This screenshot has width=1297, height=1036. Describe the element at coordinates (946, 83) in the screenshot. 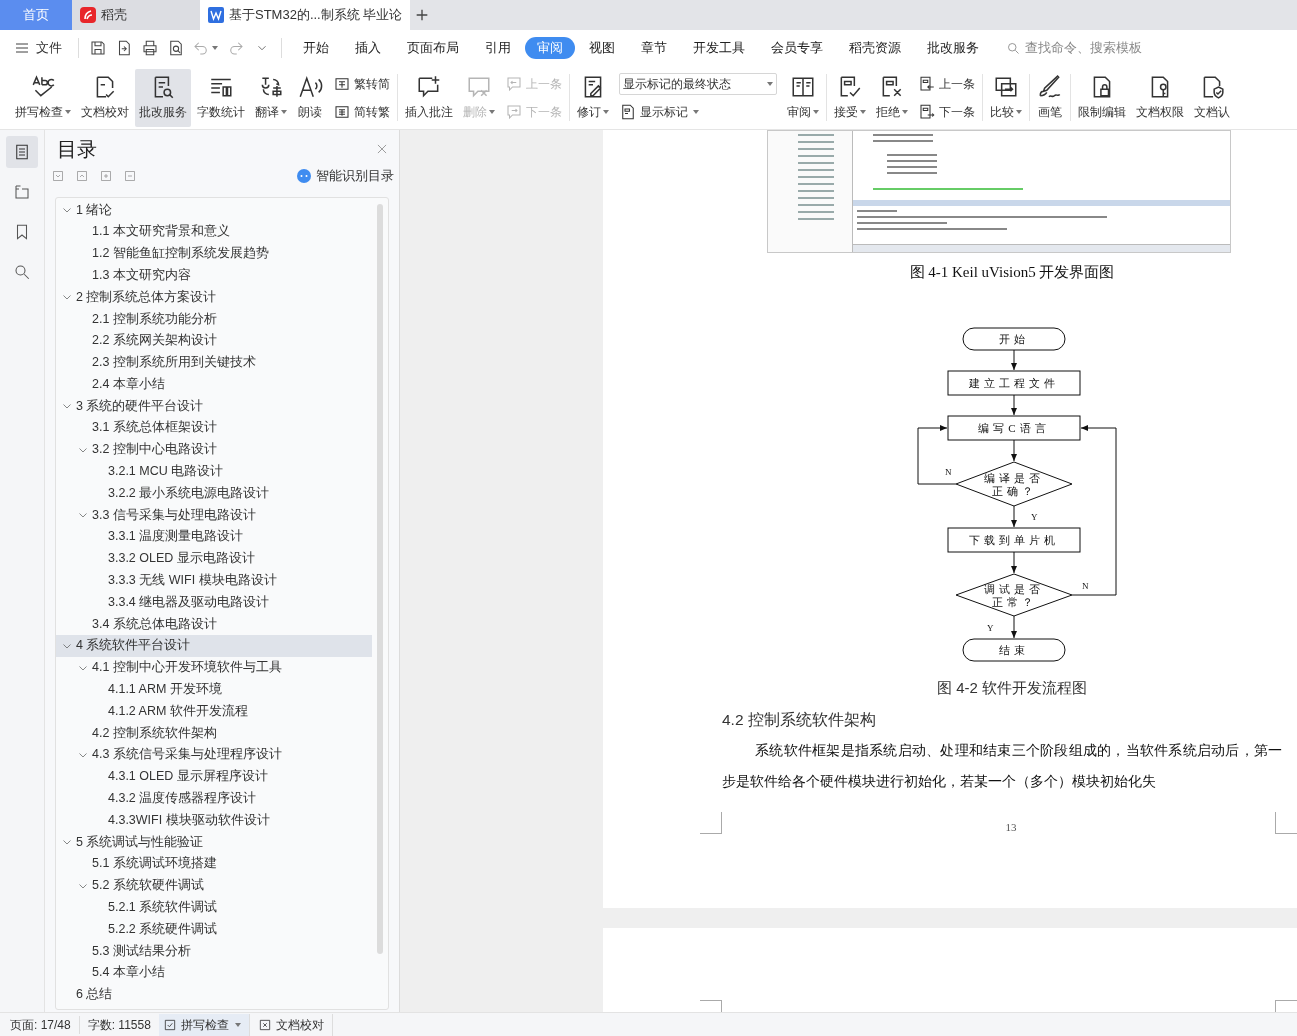

I see `ribbon-small-button: 上一条` at that location.